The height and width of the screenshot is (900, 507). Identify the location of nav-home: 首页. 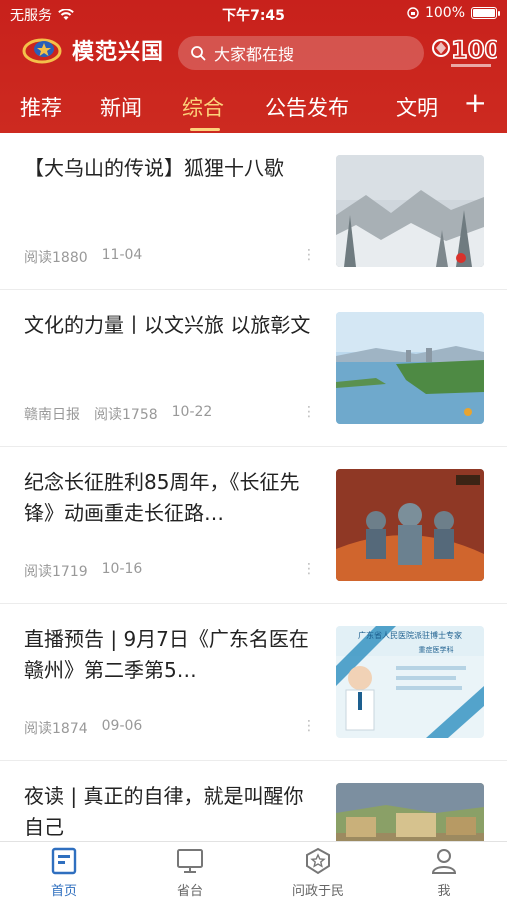
(64, 872).